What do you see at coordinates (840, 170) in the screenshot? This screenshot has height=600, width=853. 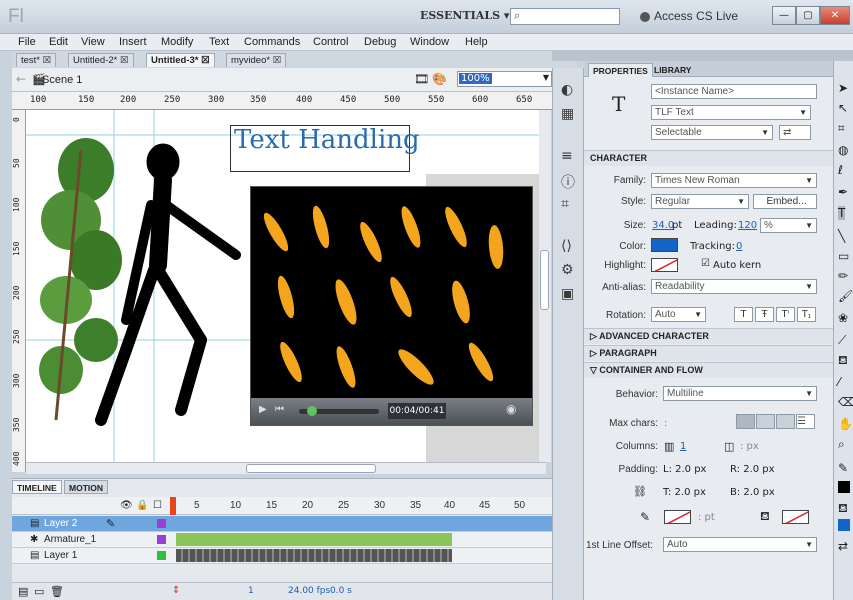 I see `lasso-icon: ℓ` at bounding box center [840, 170].